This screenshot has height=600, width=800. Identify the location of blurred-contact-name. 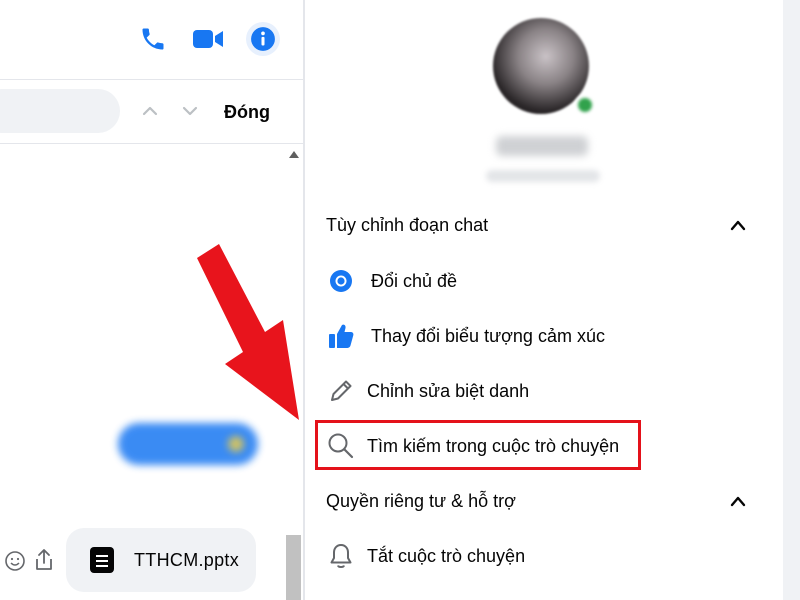
(542, 146).